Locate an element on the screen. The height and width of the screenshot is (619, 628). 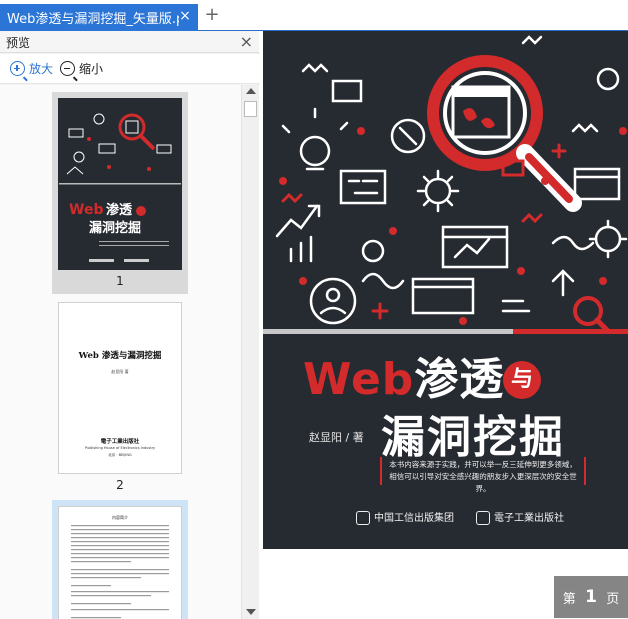
thumb2-city: 北京 · BEIJING is located at coordinates (120, 455).